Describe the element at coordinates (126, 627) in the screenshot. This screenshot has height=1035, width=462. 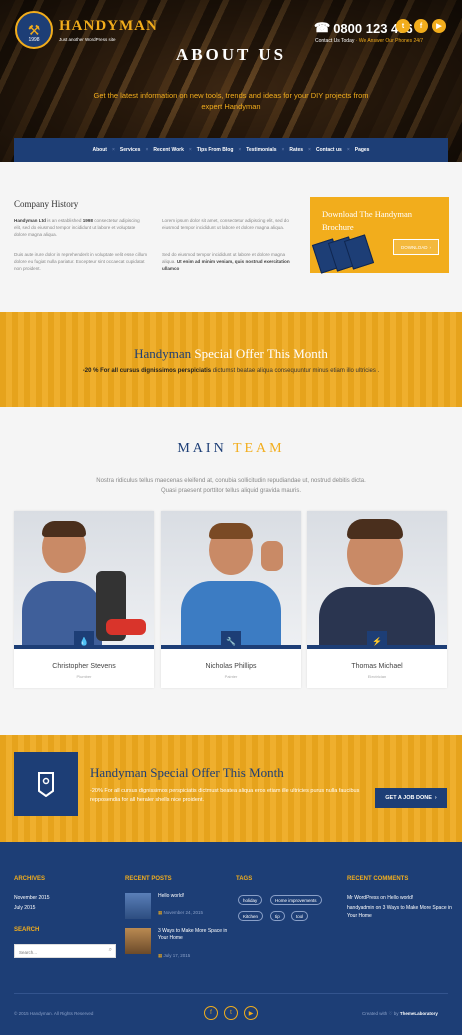
I see `wrench-image` at that location.